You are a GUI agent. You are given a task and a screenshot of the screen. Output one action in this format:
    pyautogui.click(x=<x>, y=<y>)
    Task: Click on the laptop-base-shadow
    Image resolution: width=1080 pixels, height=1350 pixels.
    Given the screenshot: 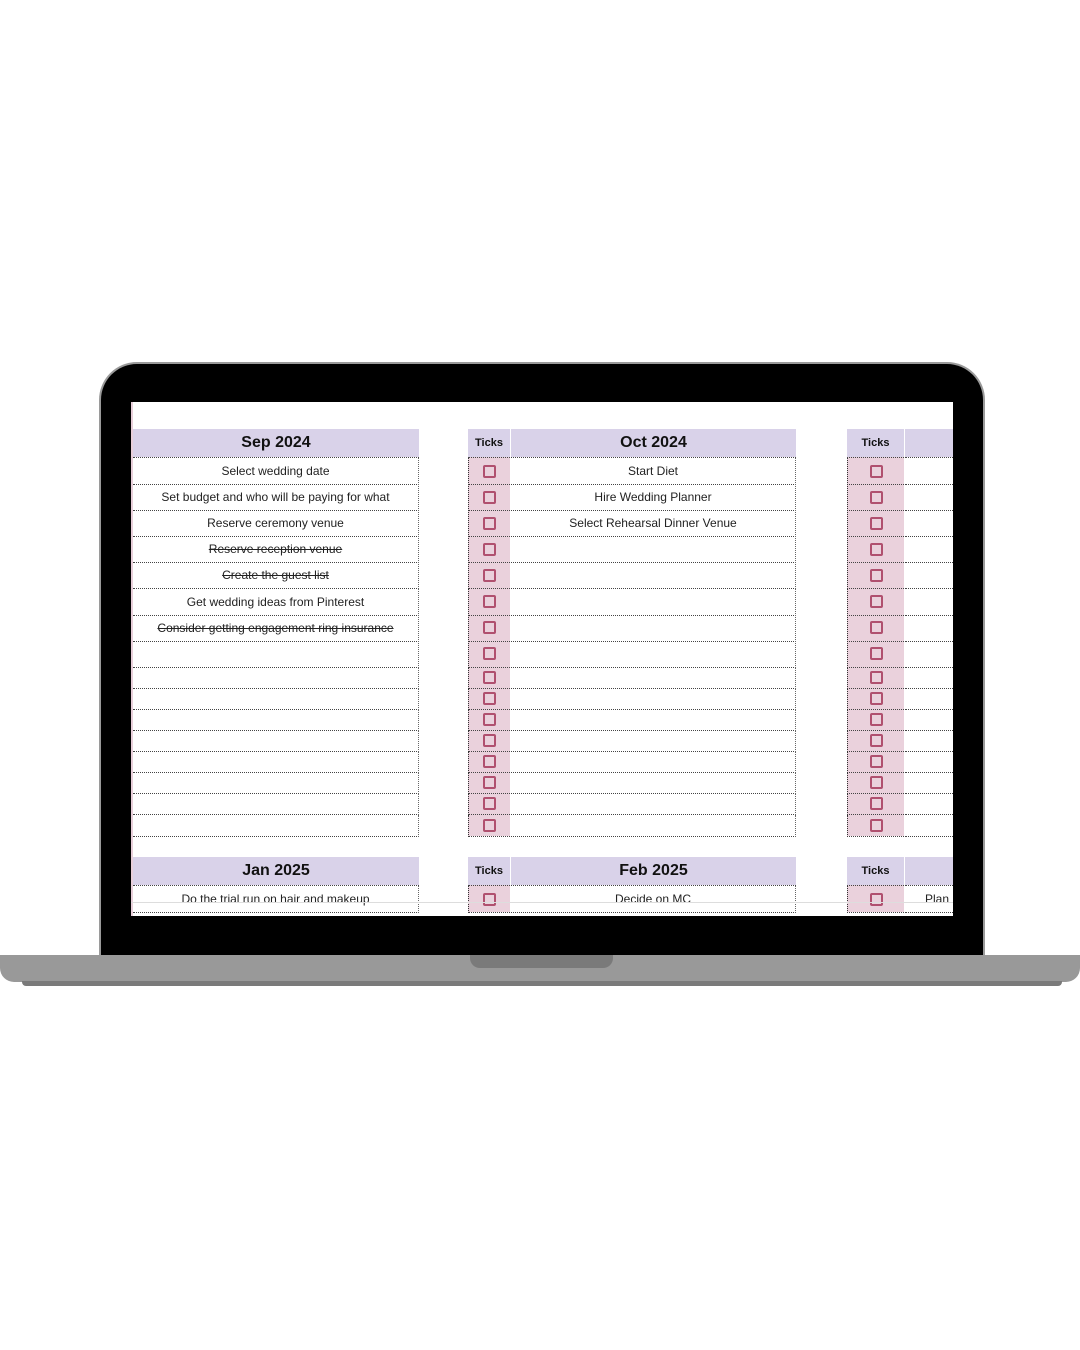 What is the action you would take?
    pyautogui.click(x=542, y=983)
    